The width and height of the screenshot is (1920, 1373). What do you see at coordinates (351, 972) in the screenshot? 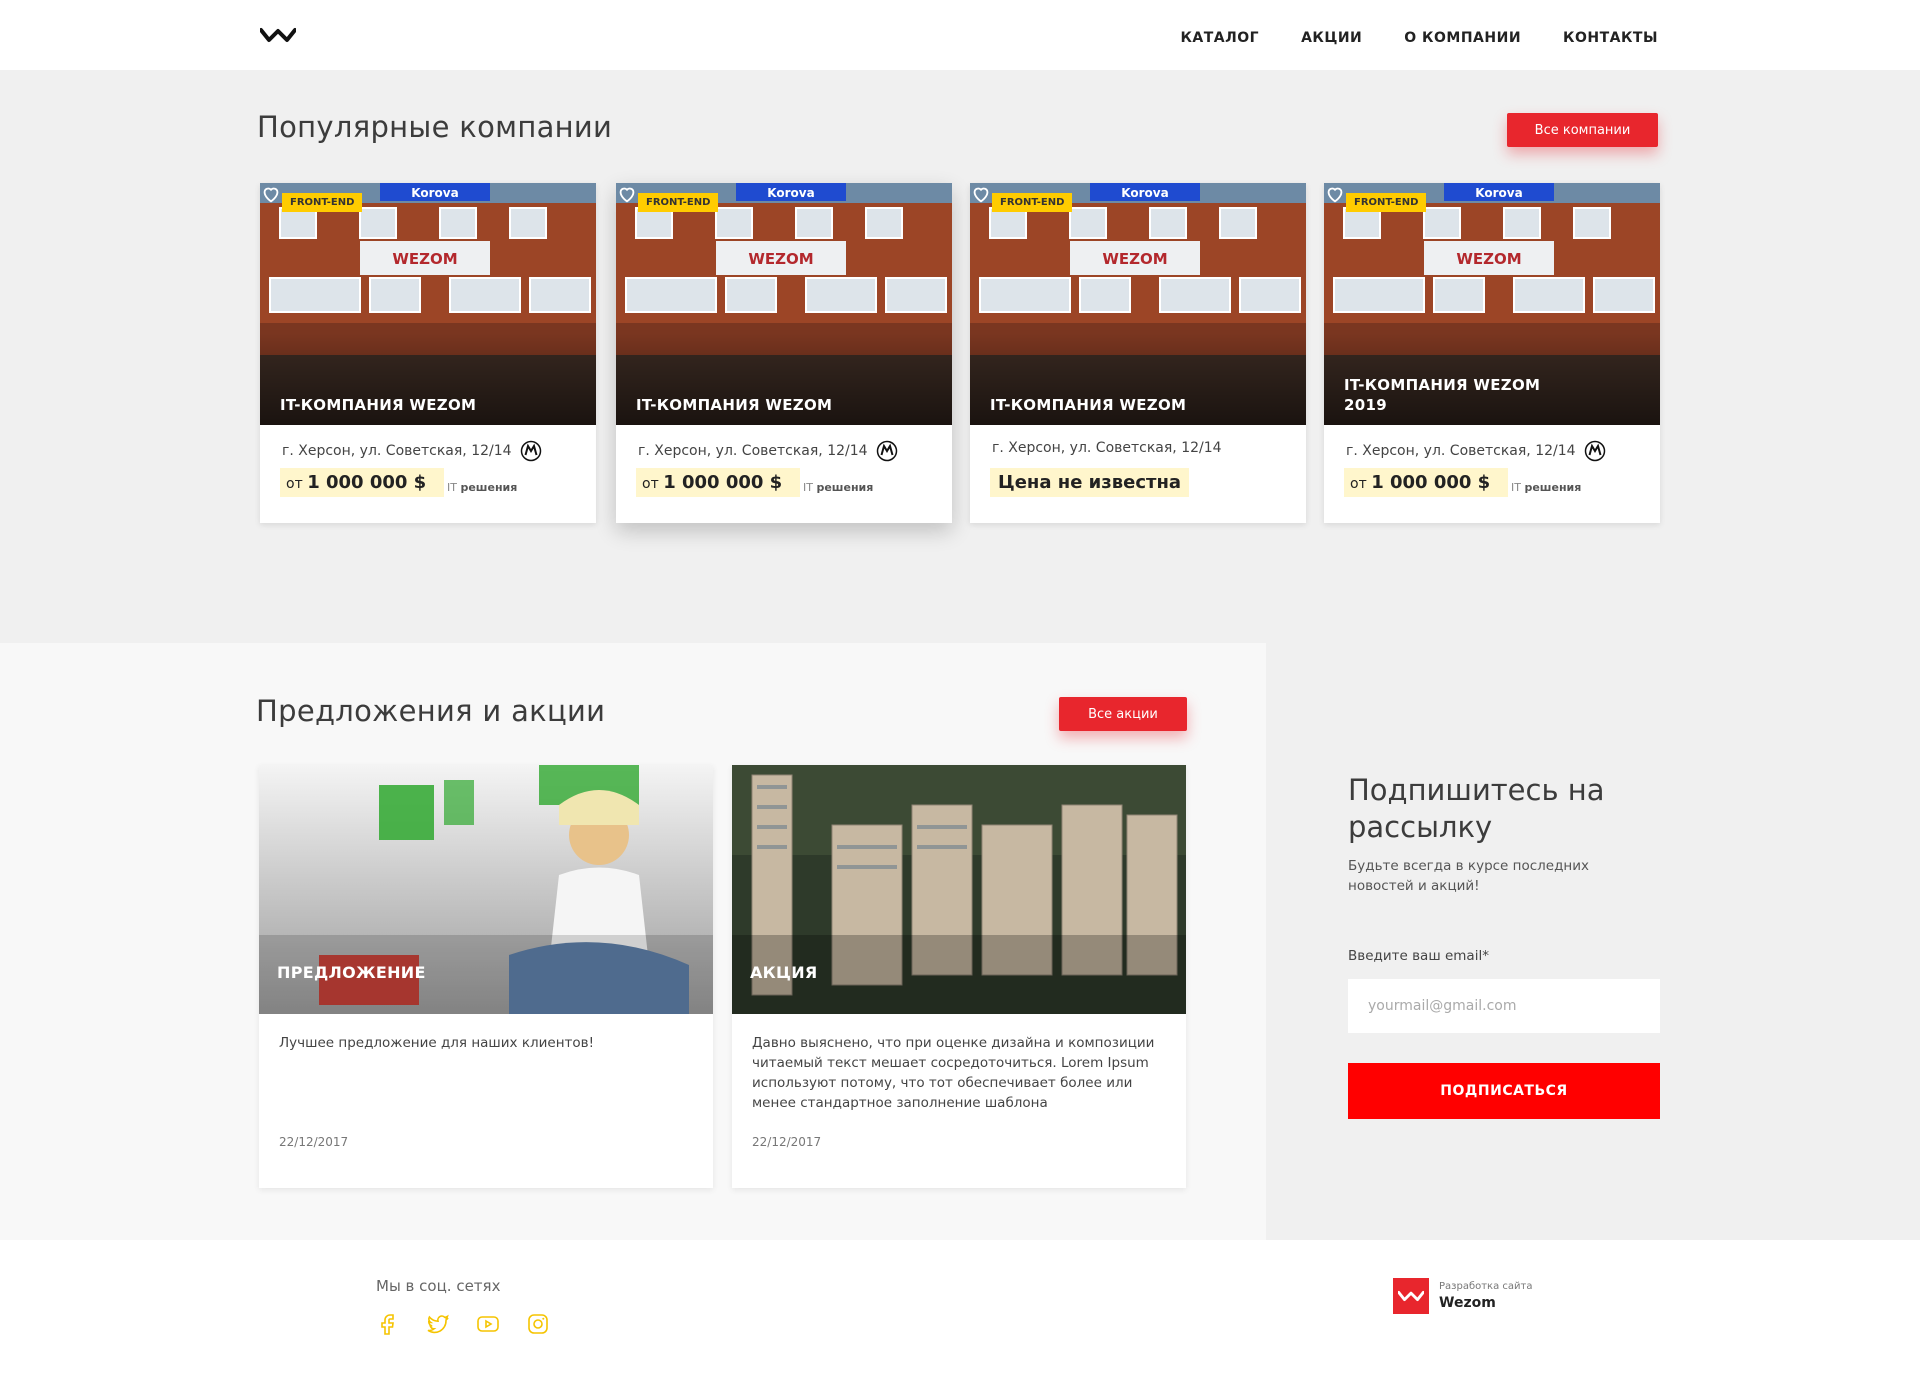
I see `offer-tag: ПРЕДЛОЖЕНИЕ` at bounding box center [351, 972].